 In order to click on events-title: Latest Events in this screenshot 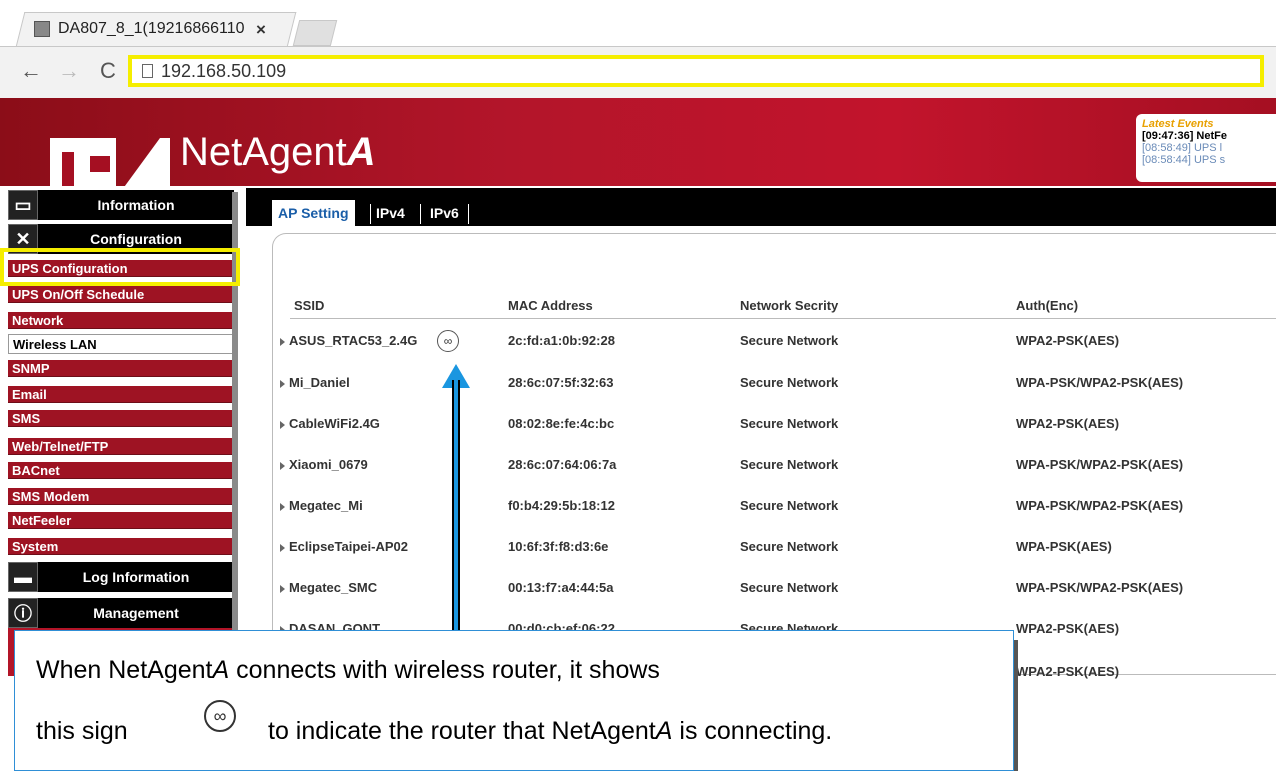, I will do `click(1178, 124)`.